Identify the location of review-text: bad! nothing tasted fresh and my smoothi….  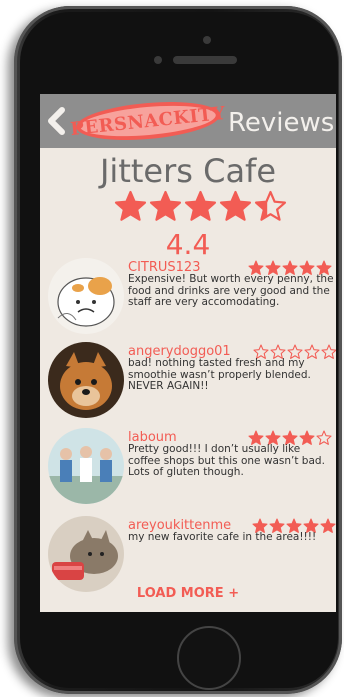
(219, 374).